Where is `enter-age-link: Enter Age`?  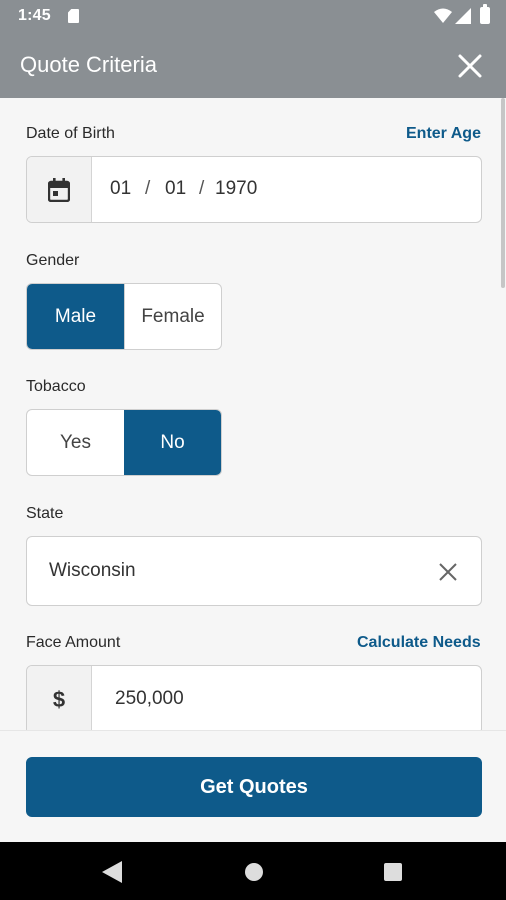 enter-age-link: Enter Age is located at coordinates (443, 134).